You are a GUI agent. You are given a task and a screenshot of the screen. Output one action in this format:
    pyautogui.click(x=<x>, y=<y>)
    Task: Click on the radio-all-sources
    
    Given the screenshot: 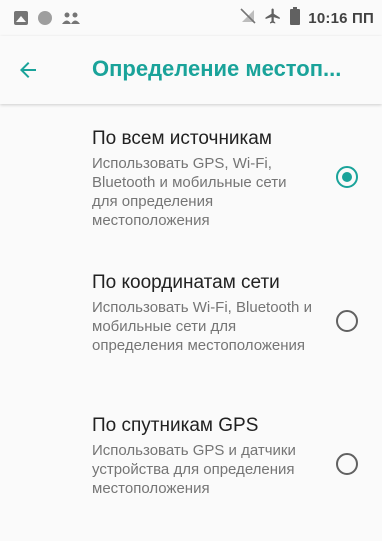 What is the action you would take?
    pyautogui.click(x=347, y=177)
    